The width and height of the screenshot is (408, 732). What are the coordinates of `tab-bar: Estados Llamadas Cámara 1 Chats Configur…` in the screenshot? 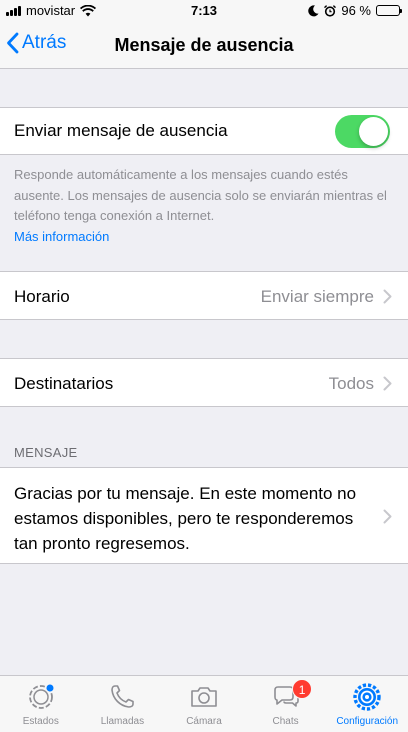 It's located at (204, 703).